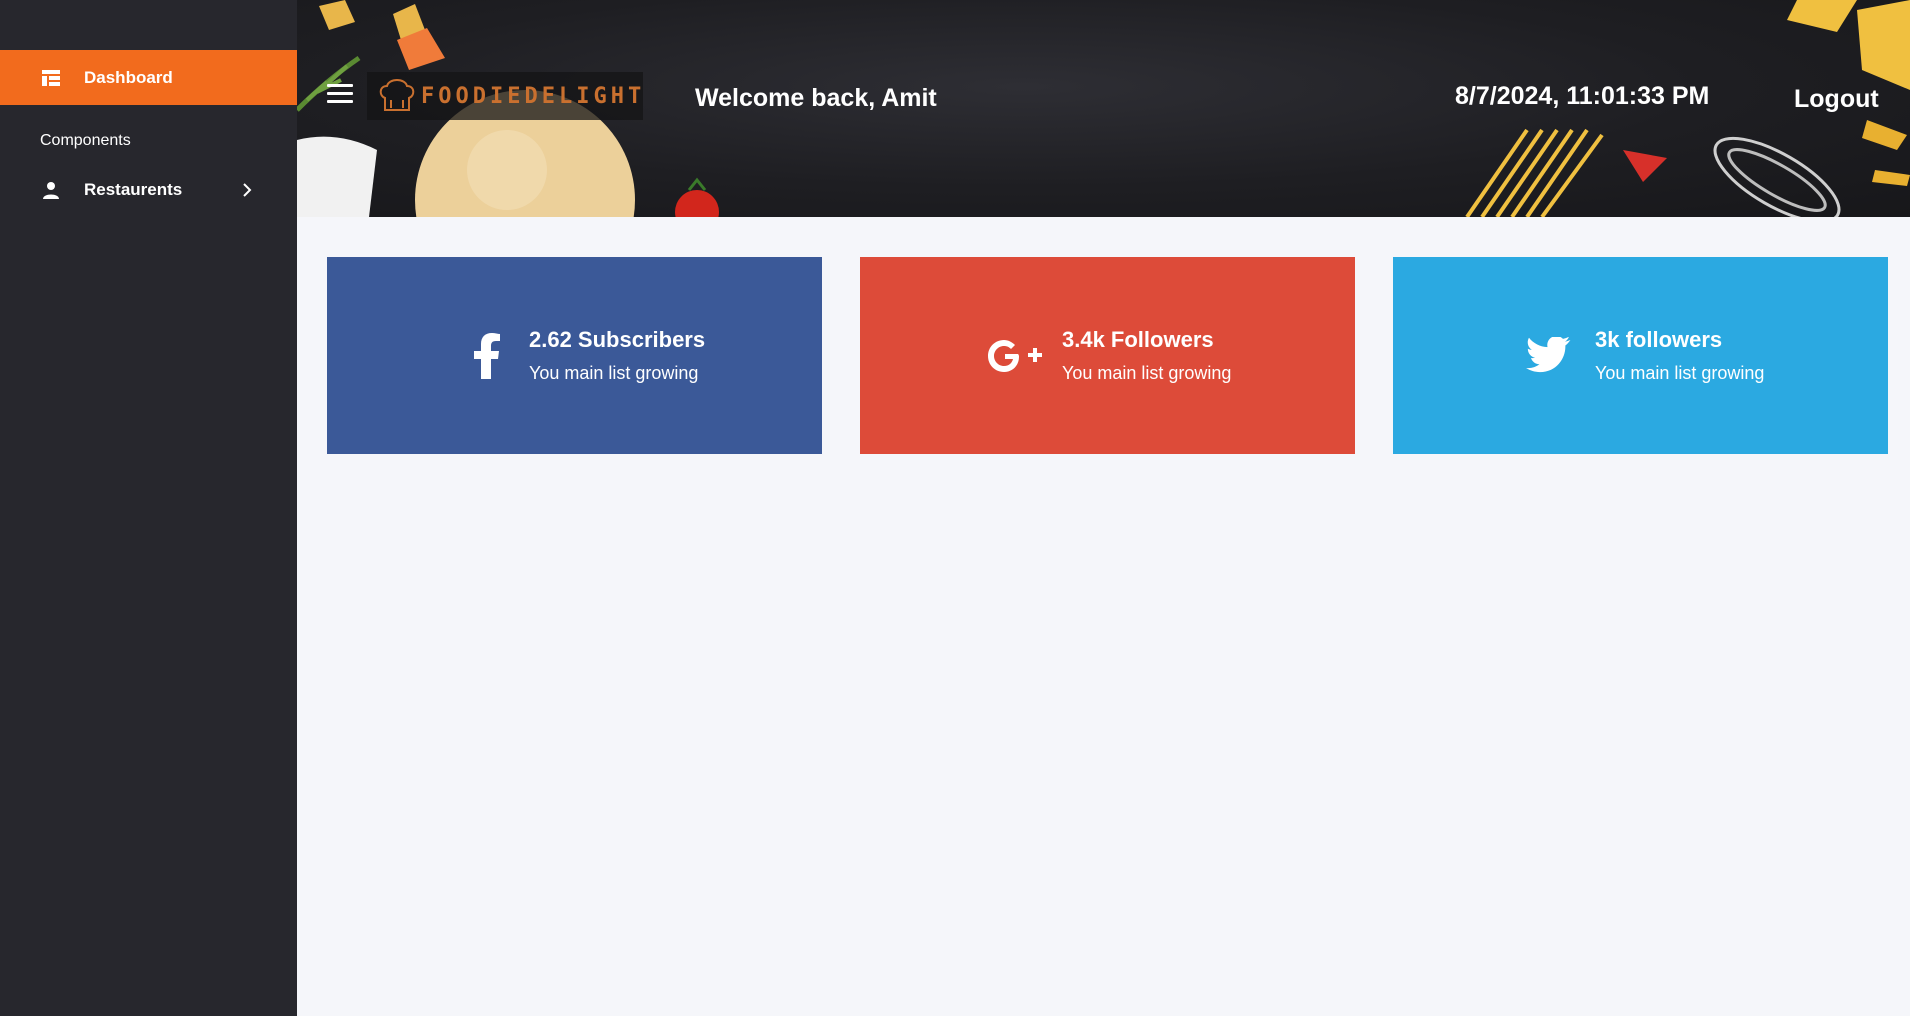 This screenshot has width=1910, height=1016. What do you see at coordinates (1582, 96) in the screenshot?
I see `current-datetime: 8/7/2024, 11:01:33 PM` at bounding box center [1582, 96].